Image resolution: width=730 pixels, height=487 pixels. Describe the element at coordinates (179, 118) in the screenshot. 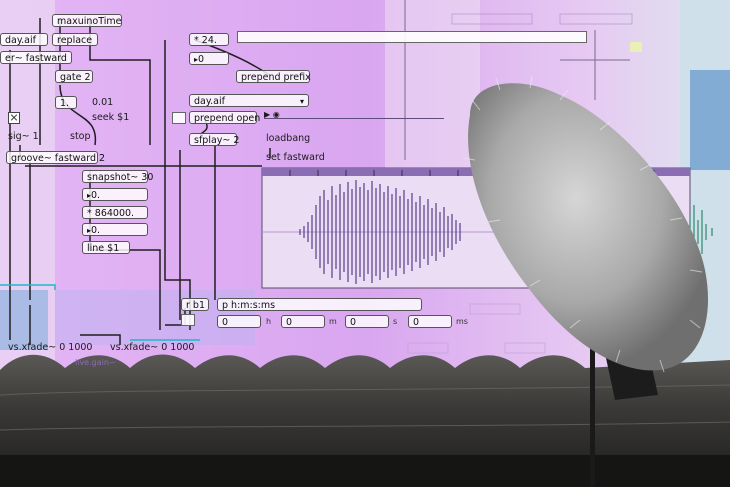

I see `open-toggle` at that location.